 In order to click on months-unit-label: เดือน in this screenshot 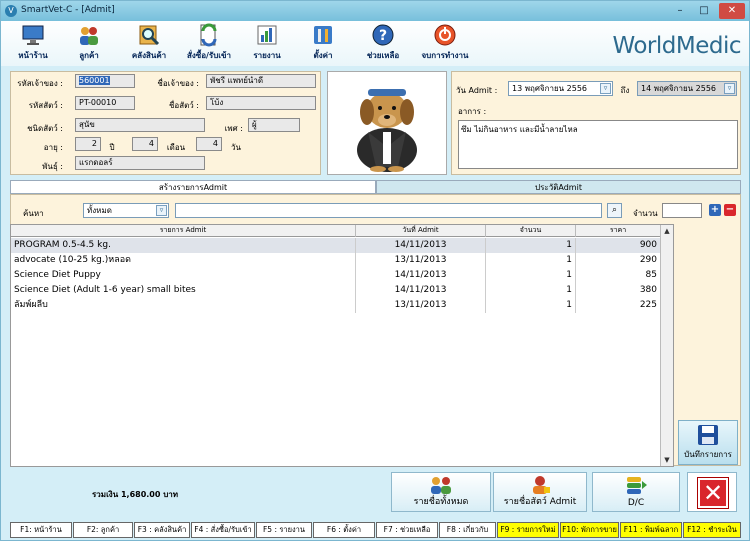, I will do `click(176, 147)`.